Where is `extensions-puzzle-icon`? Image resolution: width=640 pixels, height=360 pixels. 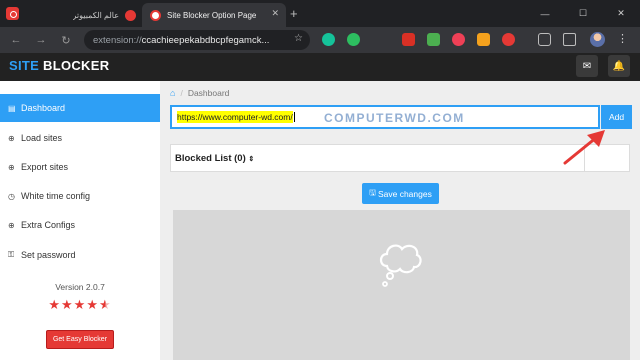
extensions-puzzle-icon is located at coordinates (569, 39).